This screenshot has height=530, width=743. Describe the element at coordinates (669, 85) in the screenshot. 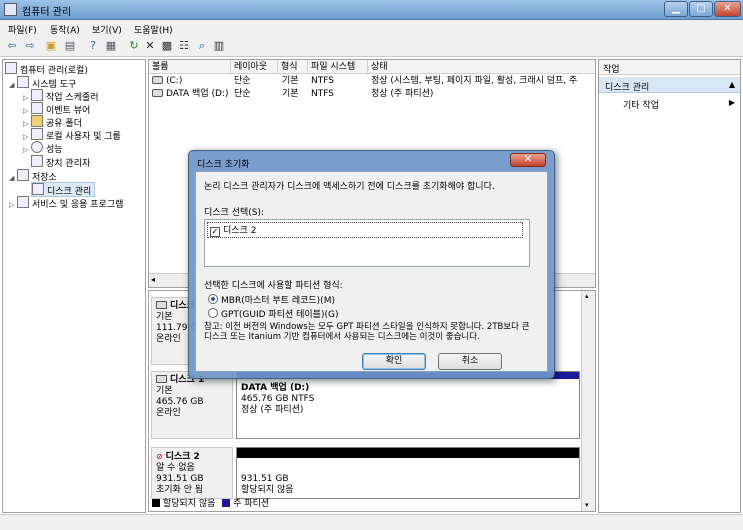

I see `actions-section-disk-management: 디스크 관리 ▲` at that location.